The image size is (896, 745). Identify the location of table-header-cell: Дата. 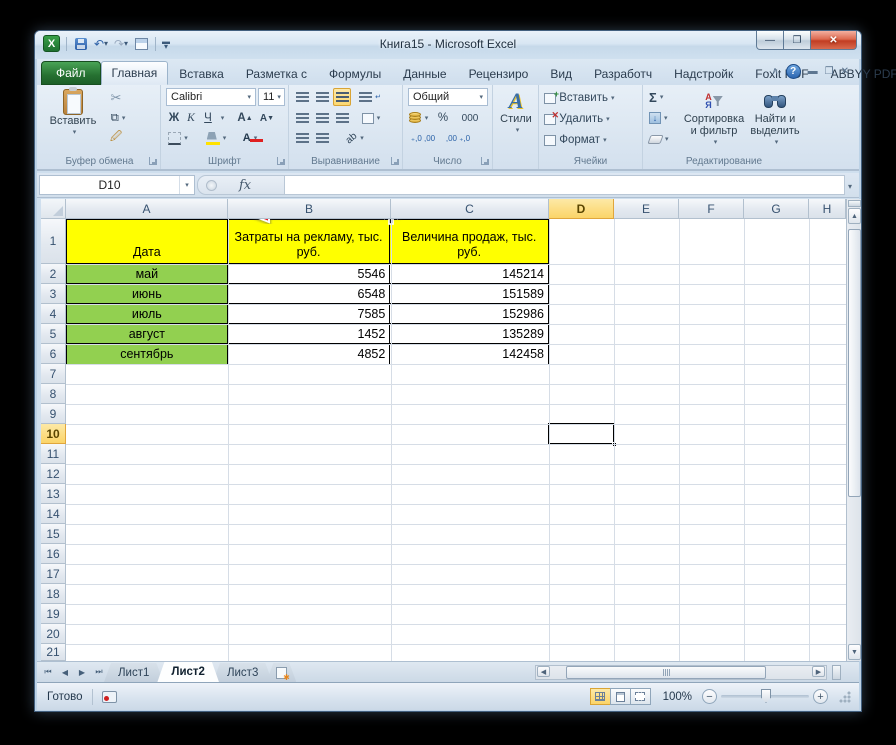
(147, 242).